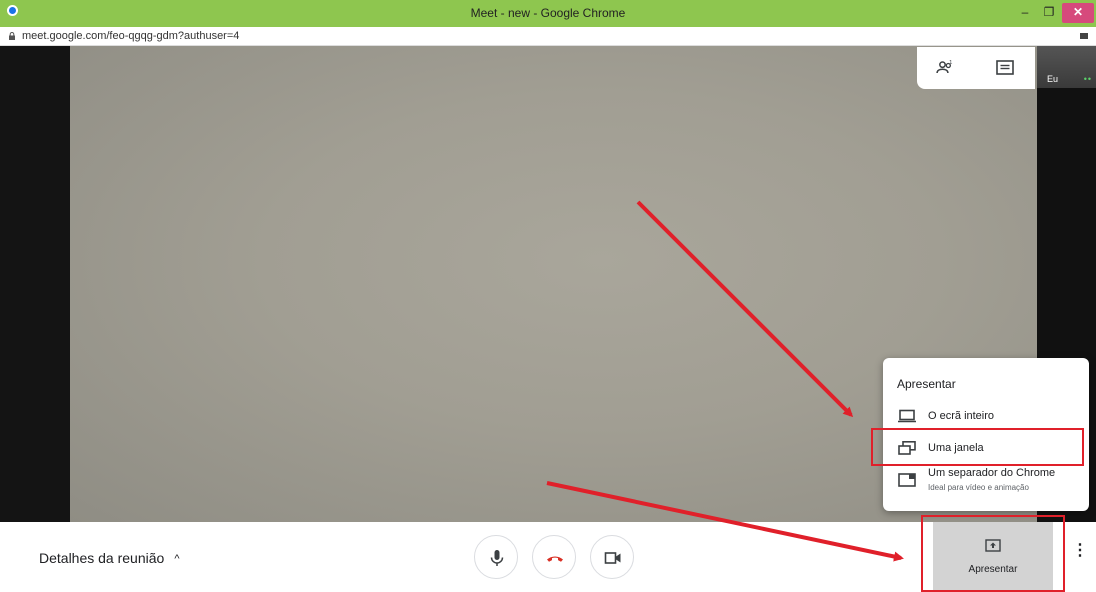  I want to click on entire-screen-label: O ecrã inteiro, so click(961, 416).